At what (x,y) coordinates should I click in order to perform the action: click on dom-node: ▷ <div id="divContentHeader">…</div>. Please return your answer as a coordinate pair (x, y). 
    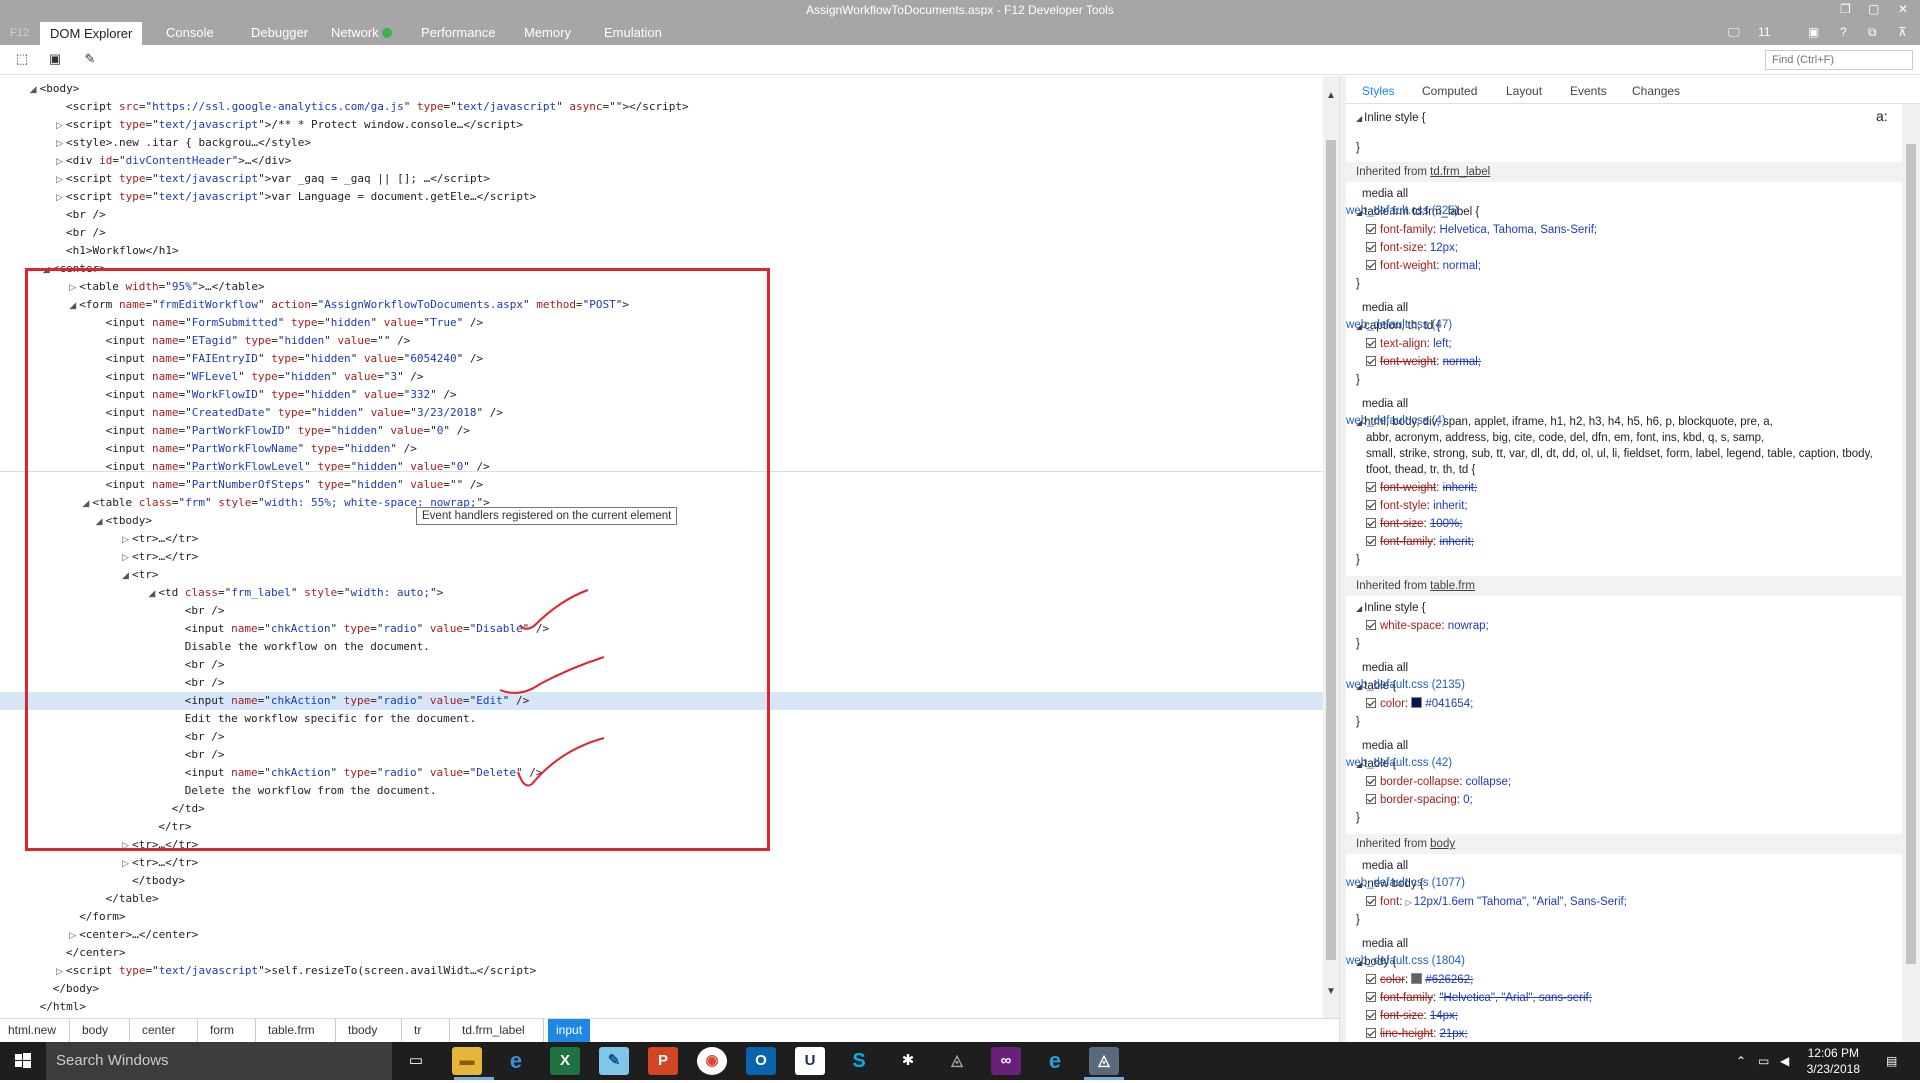
    Looking at the image, I should click on (661, 161).